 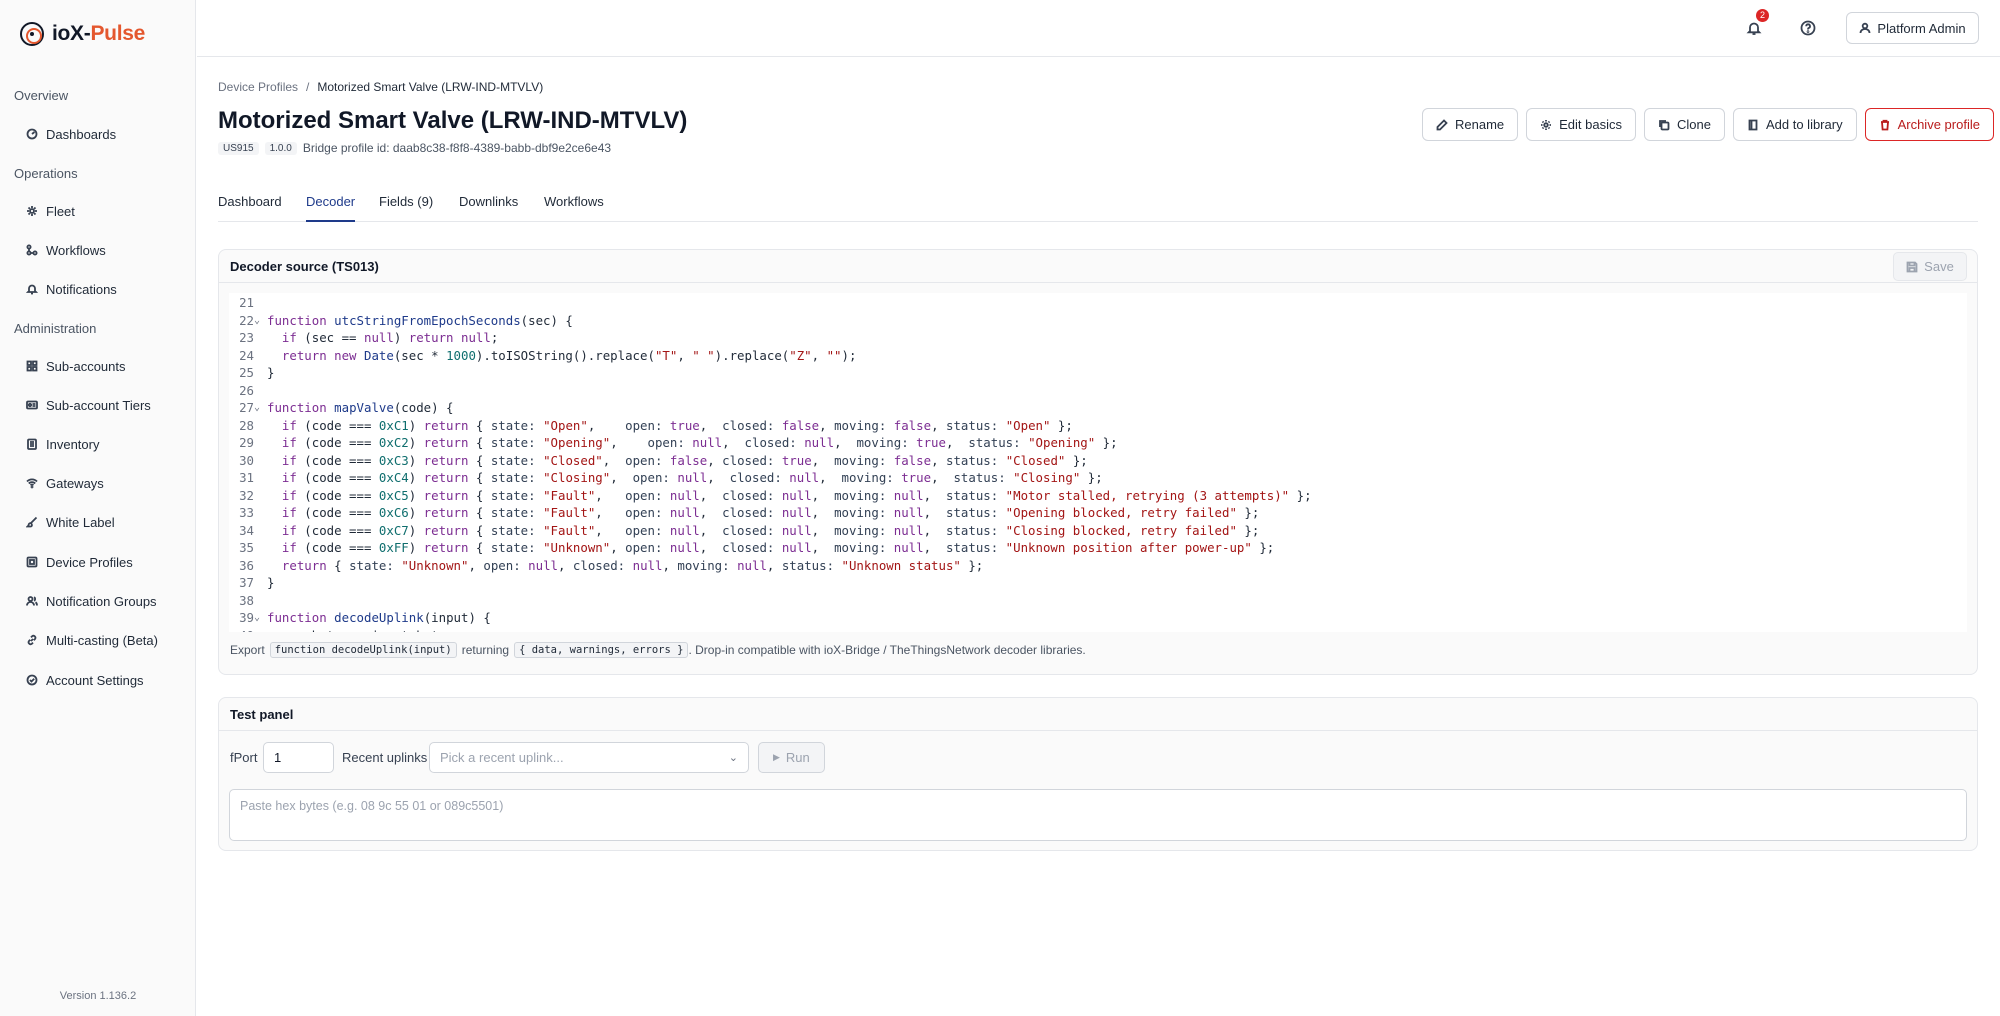 I want to click on notification-count-badge: 2, so click(x=1762, y=15).